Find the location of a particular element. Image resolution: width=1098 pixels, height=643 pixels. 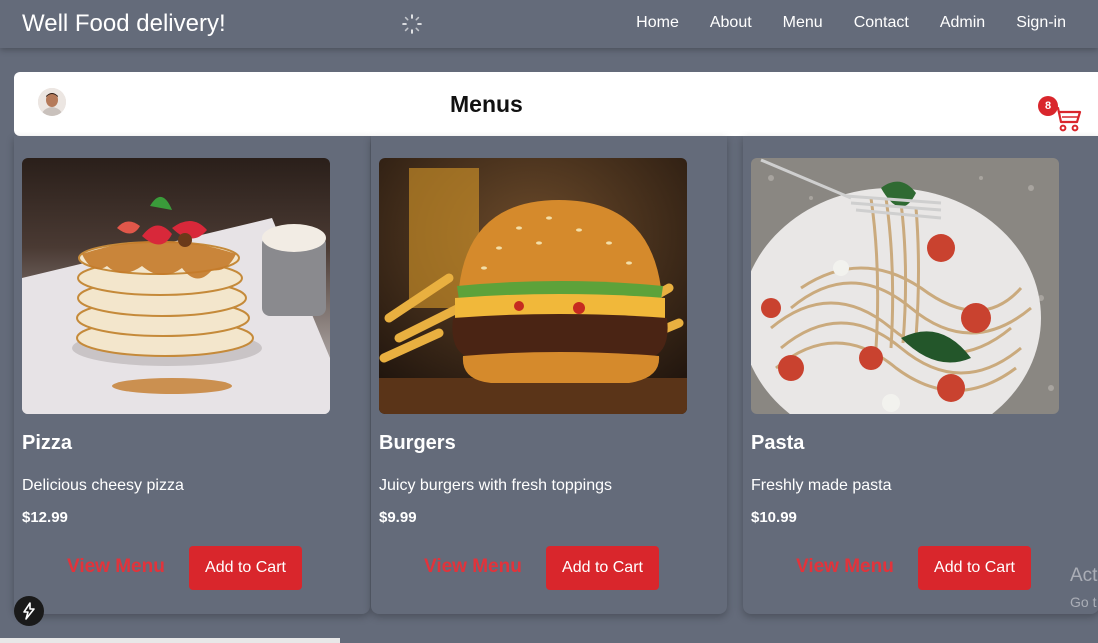

cart-button: 8 is located at coordinates (1060, 114).